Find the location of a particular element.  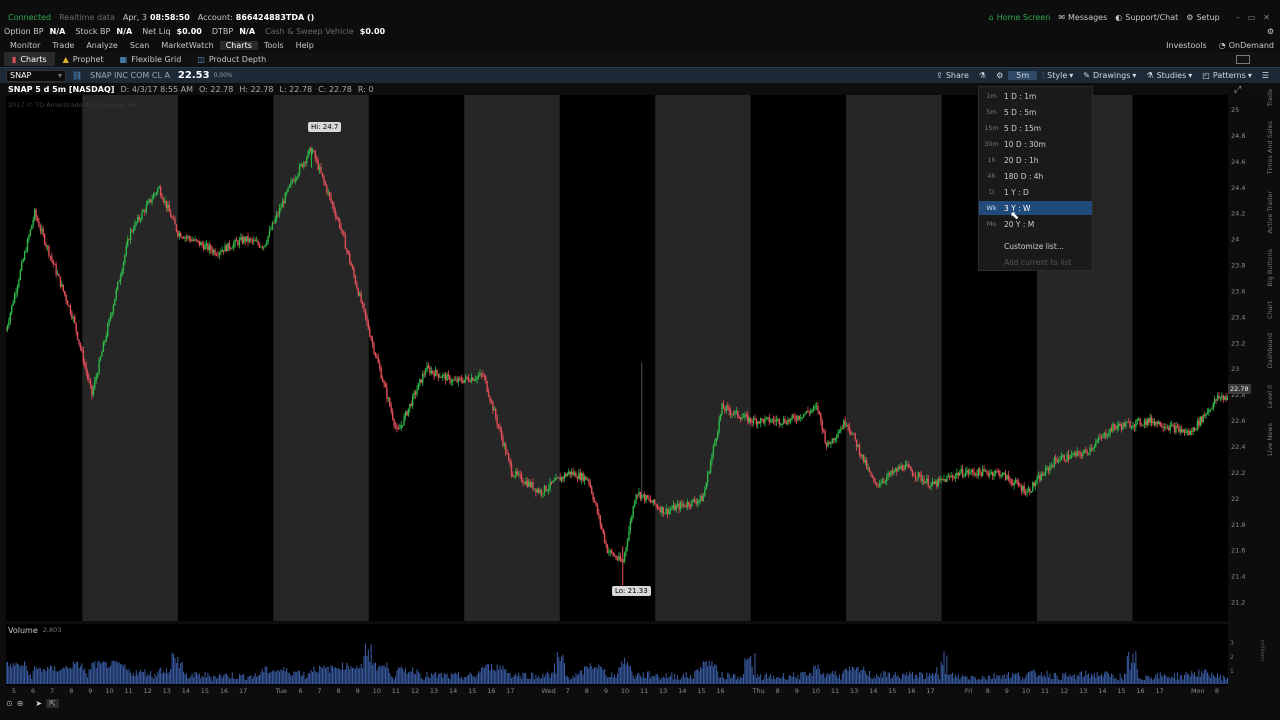

dropdown-item-1h: 1h 20 D : 1h is located at coordinates (1035, 160).